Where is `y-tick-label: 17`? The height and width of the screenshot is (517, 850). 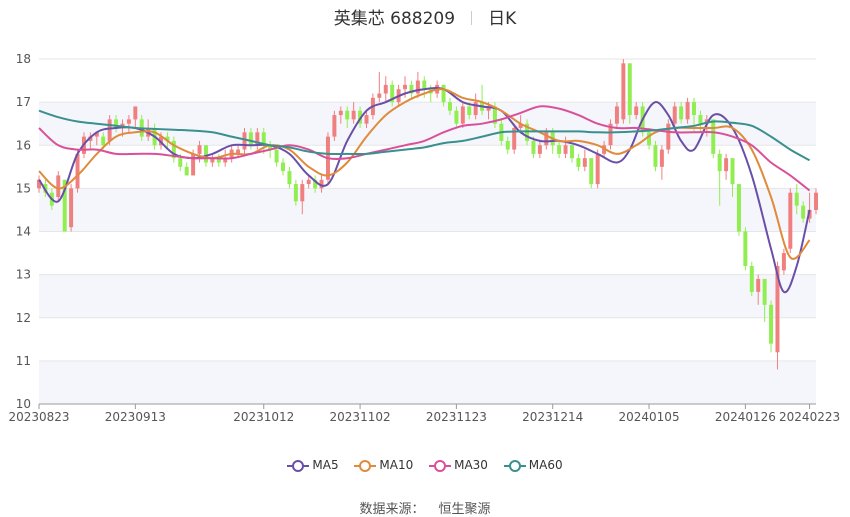
y-tick-label: 17 is located at coordinates (23, 102).